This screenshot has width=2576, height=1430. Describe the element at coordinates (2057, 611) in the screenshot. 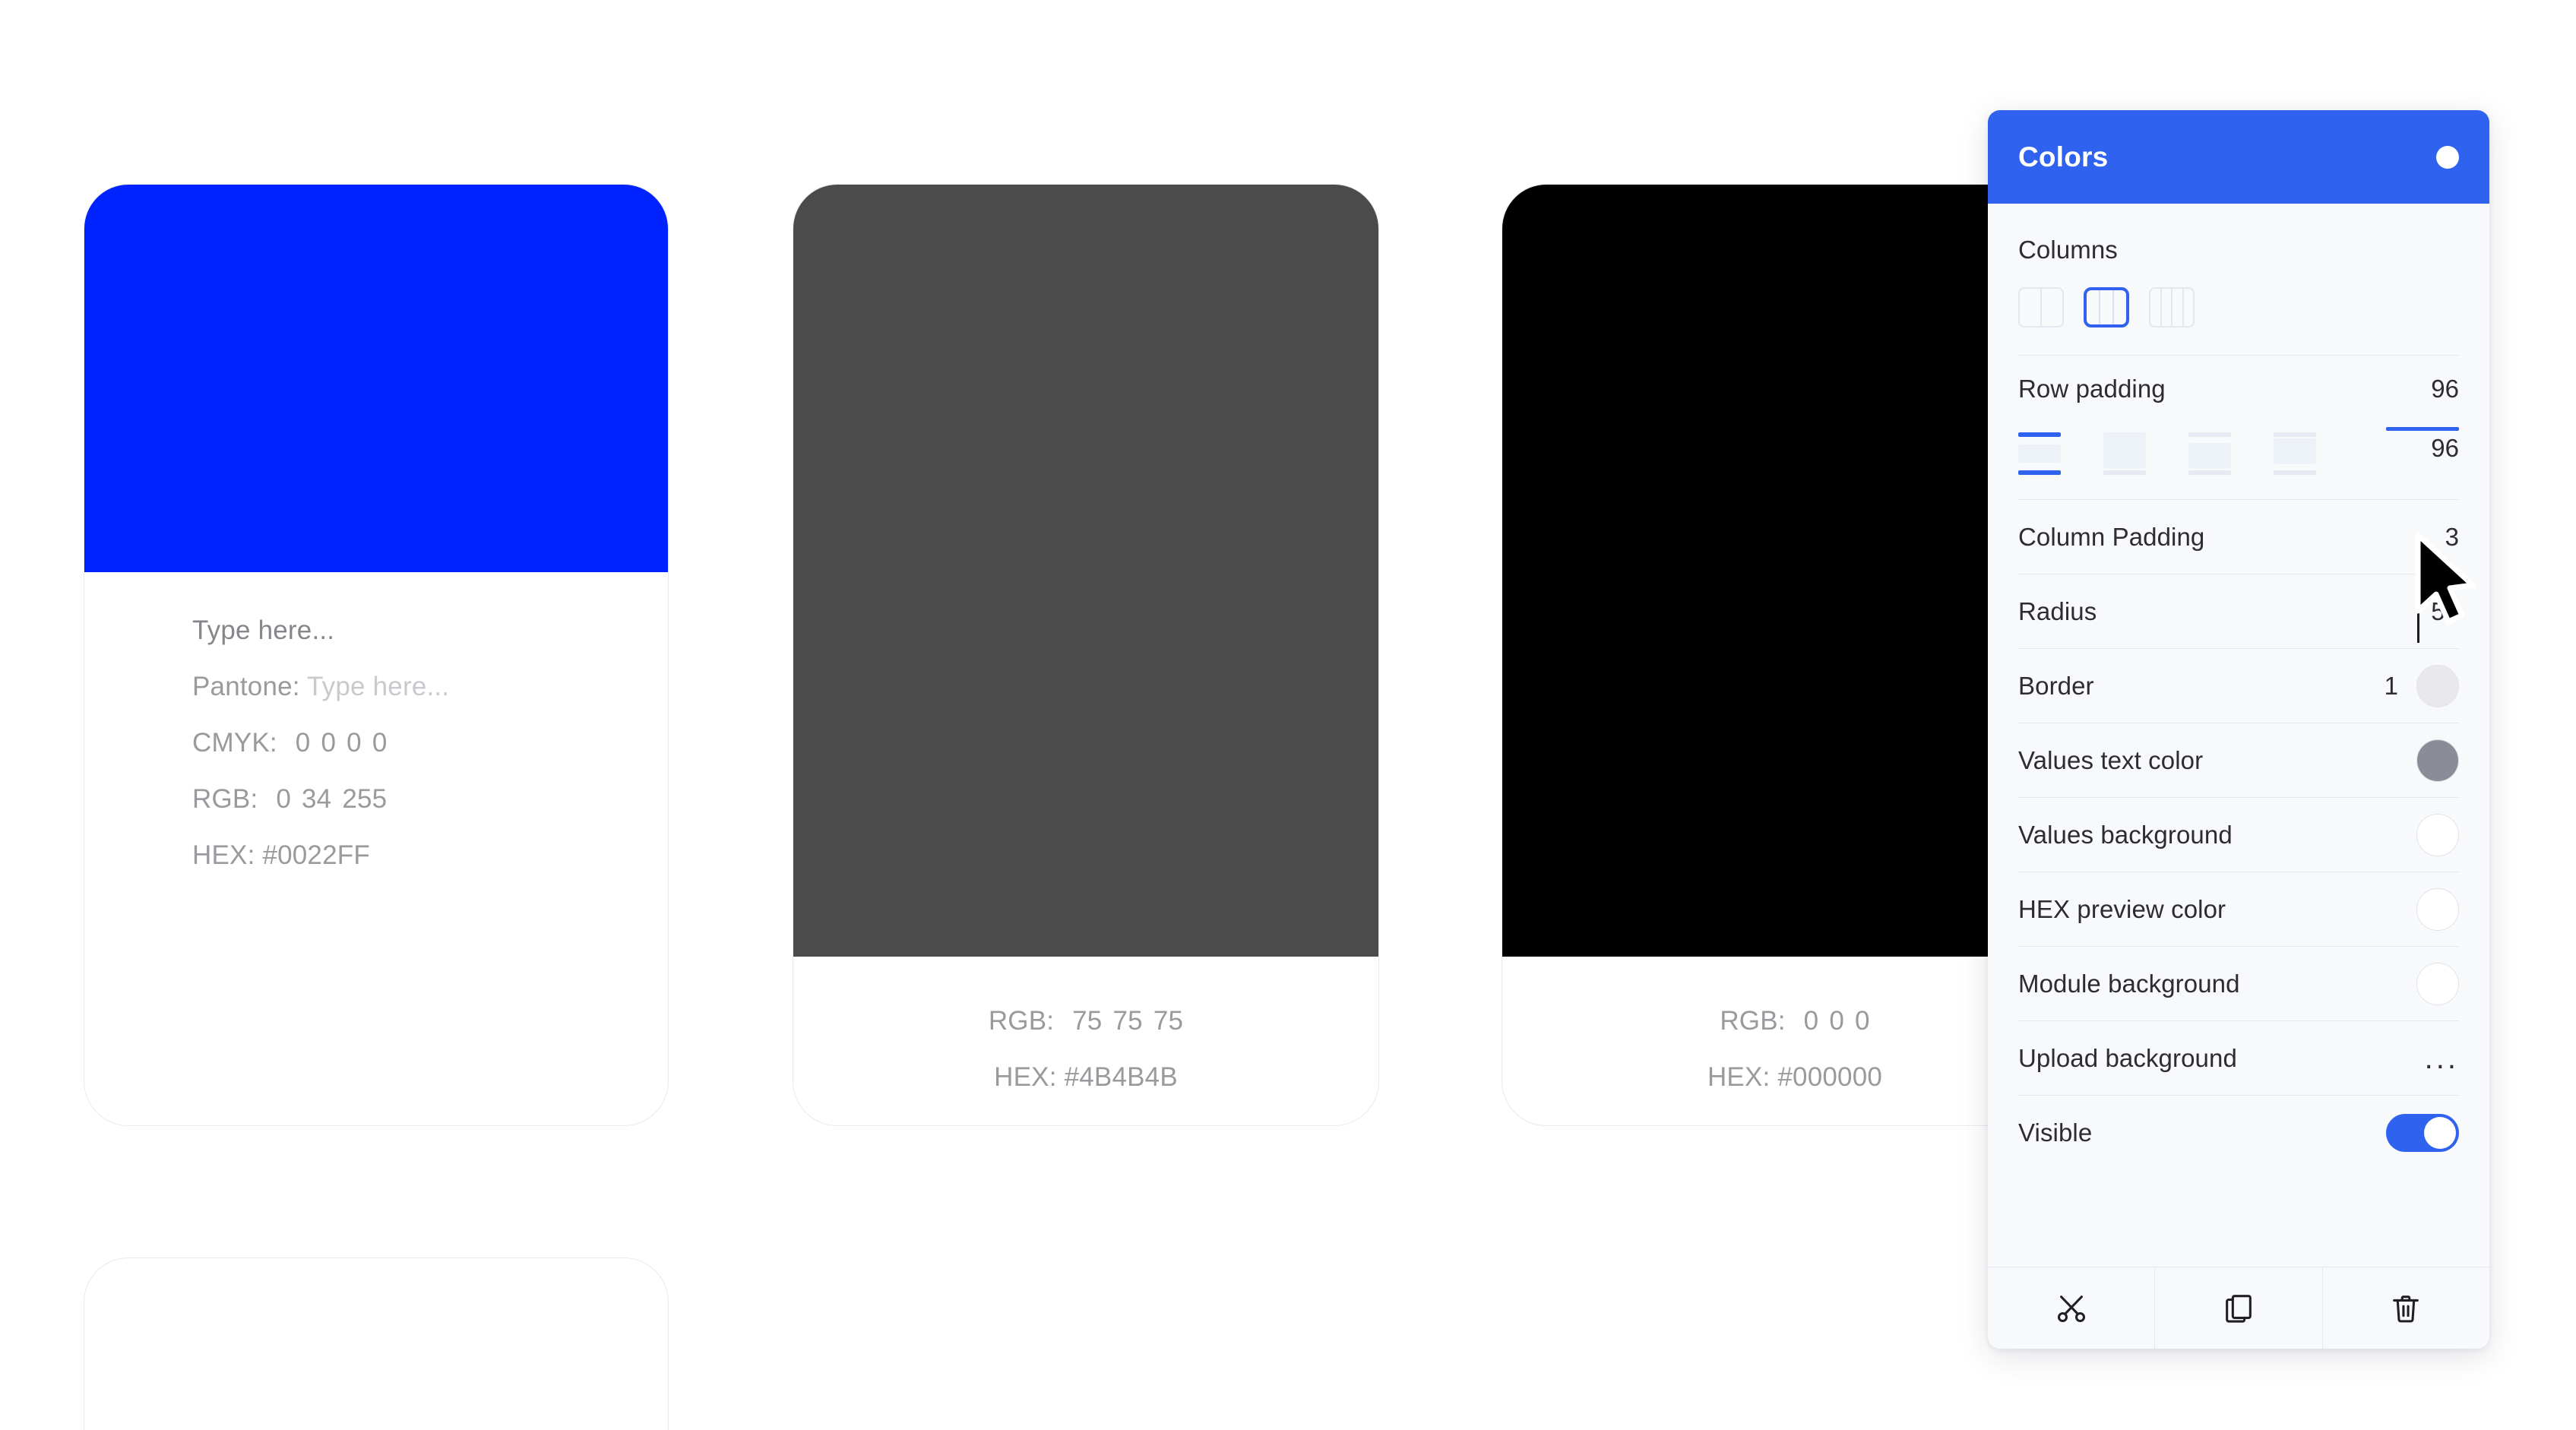

I see `radius-label: Radius` at that location.